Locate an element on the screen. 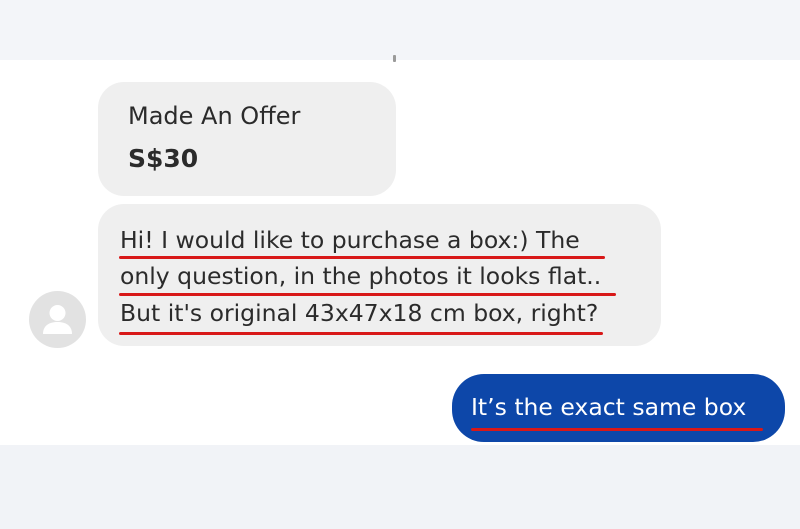 The image size is (800, 529). user-silhouette-icon is located at coordinates (57, 319).